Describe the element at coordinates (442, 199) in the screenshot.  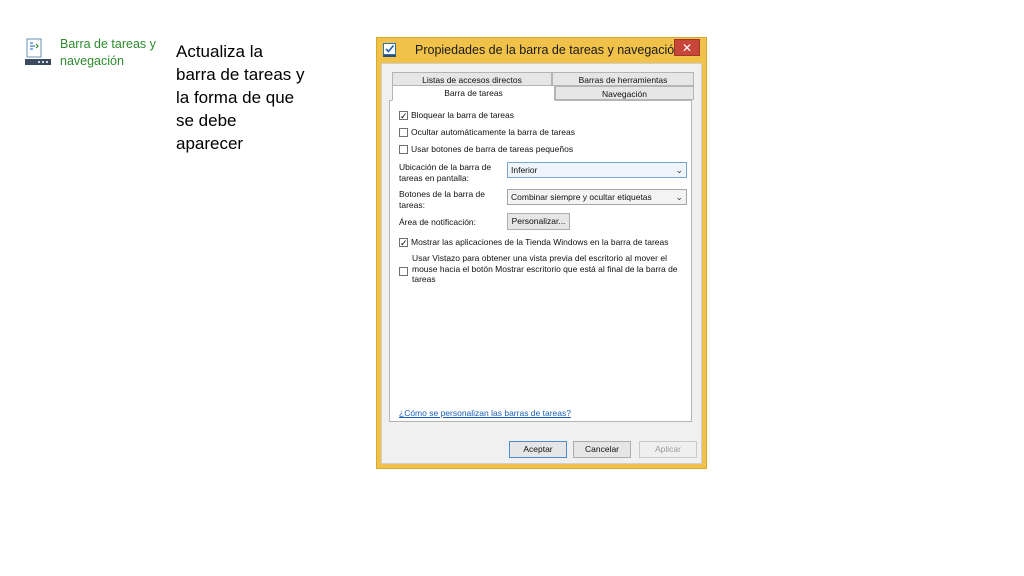
I see `buttons-combine-label: Botones de la barra de tareas:` at that location.